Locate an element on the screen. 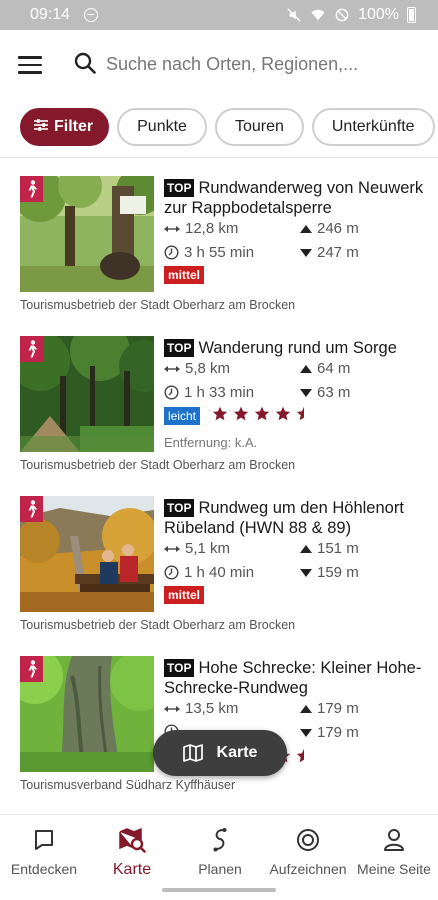  record-icon is located at coordinates (308, 840).